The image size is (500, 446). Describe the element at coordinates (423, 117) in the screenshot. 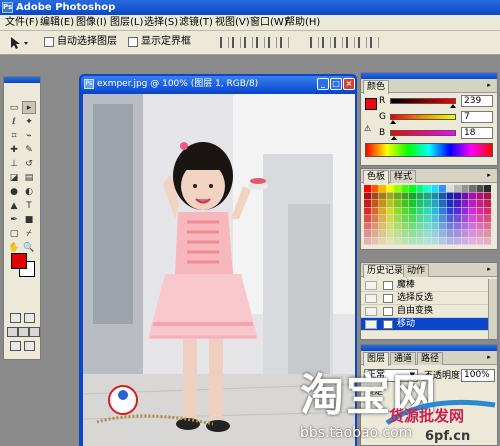

I see `g-slider` at that location.